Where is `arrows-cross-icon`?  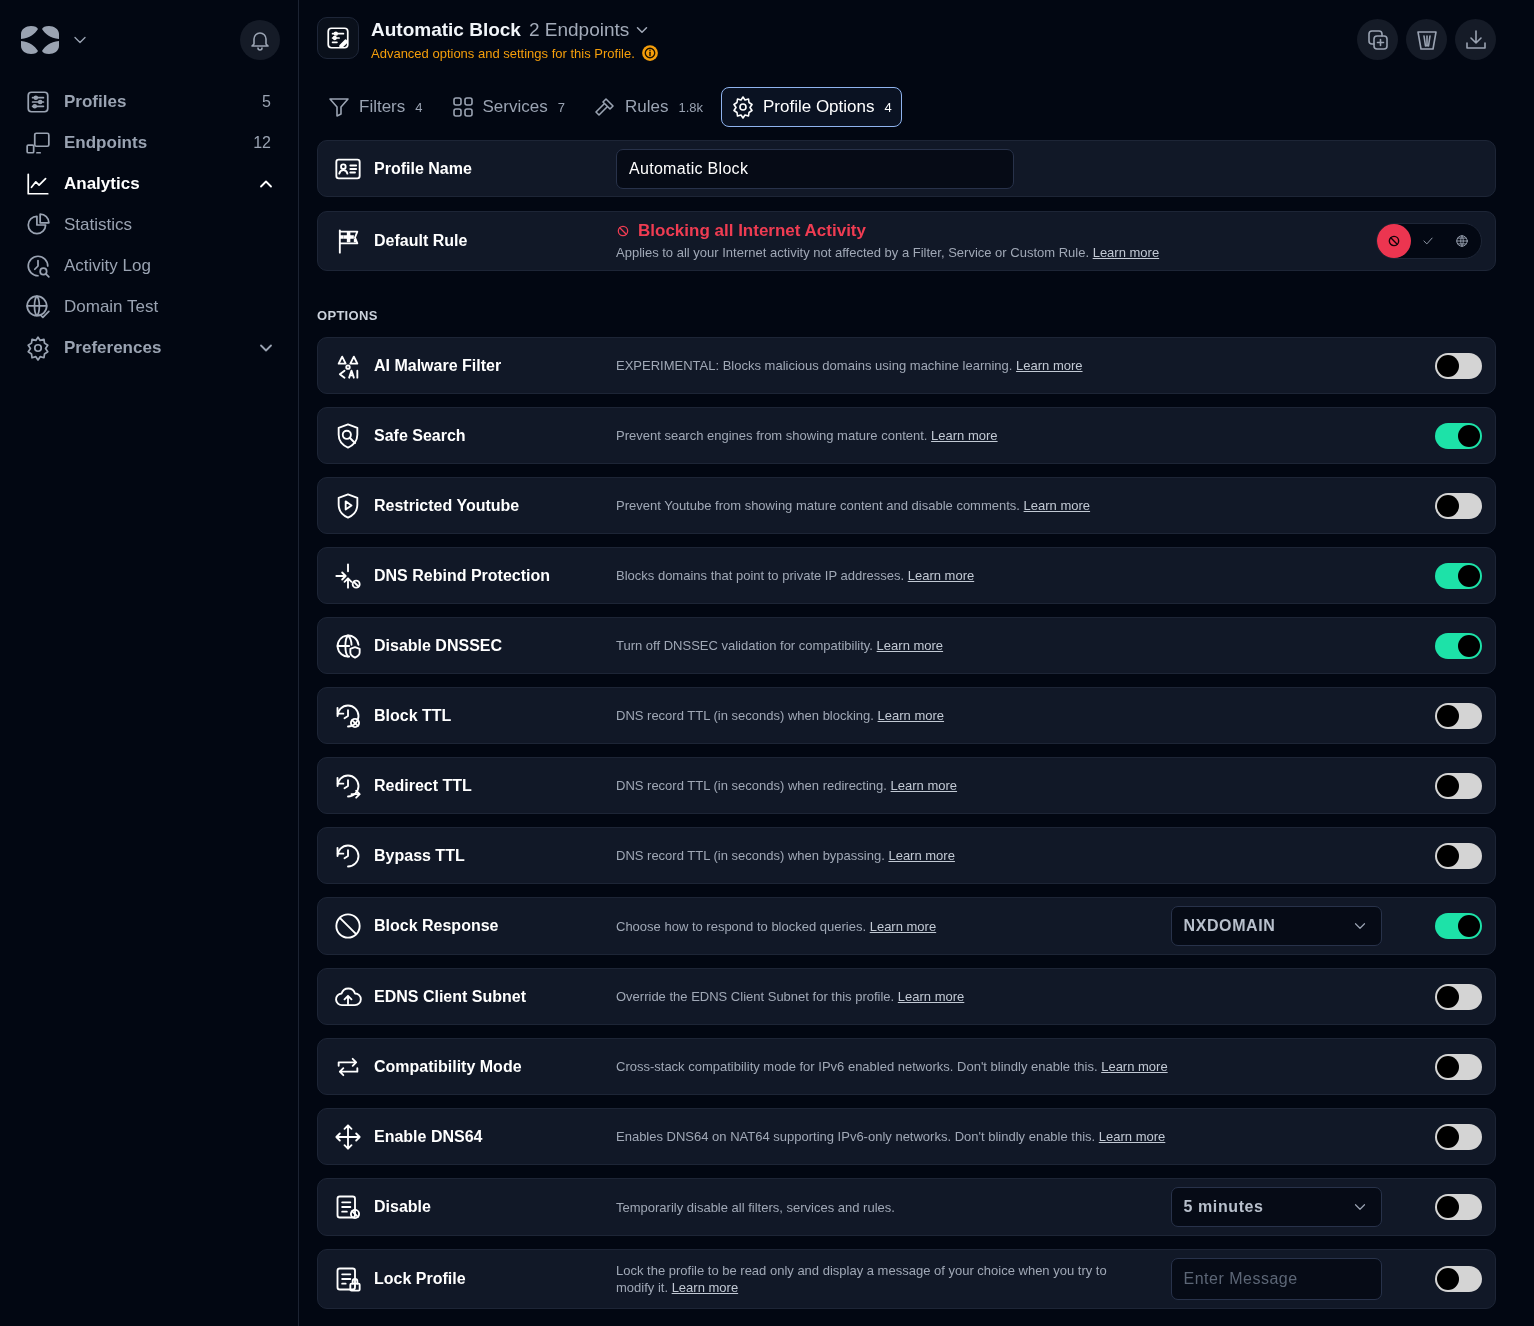 arrows-cross-icon is located at coordinates (348, 1136).